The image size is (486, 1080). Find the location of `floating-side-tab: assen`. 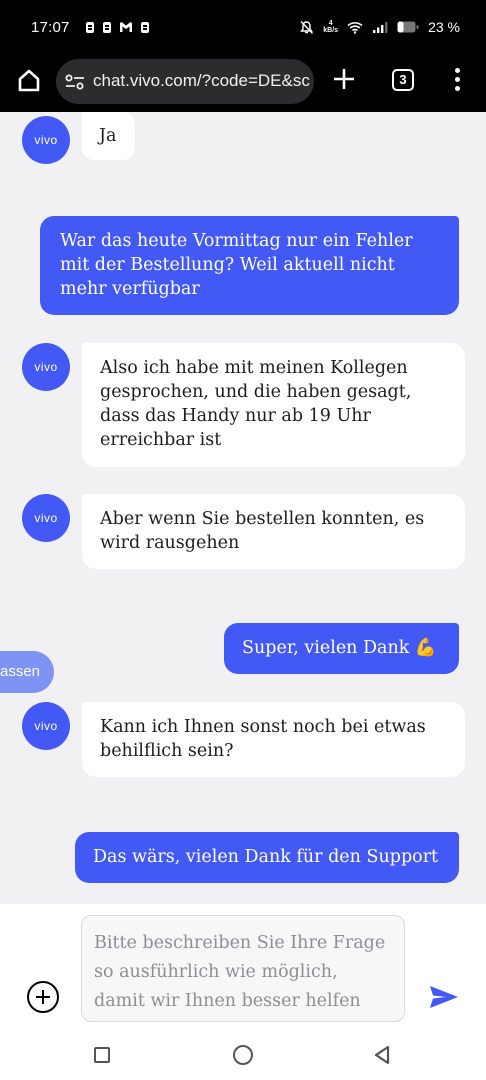

floating-side-tab: assen is located at coordinates (27, 672).